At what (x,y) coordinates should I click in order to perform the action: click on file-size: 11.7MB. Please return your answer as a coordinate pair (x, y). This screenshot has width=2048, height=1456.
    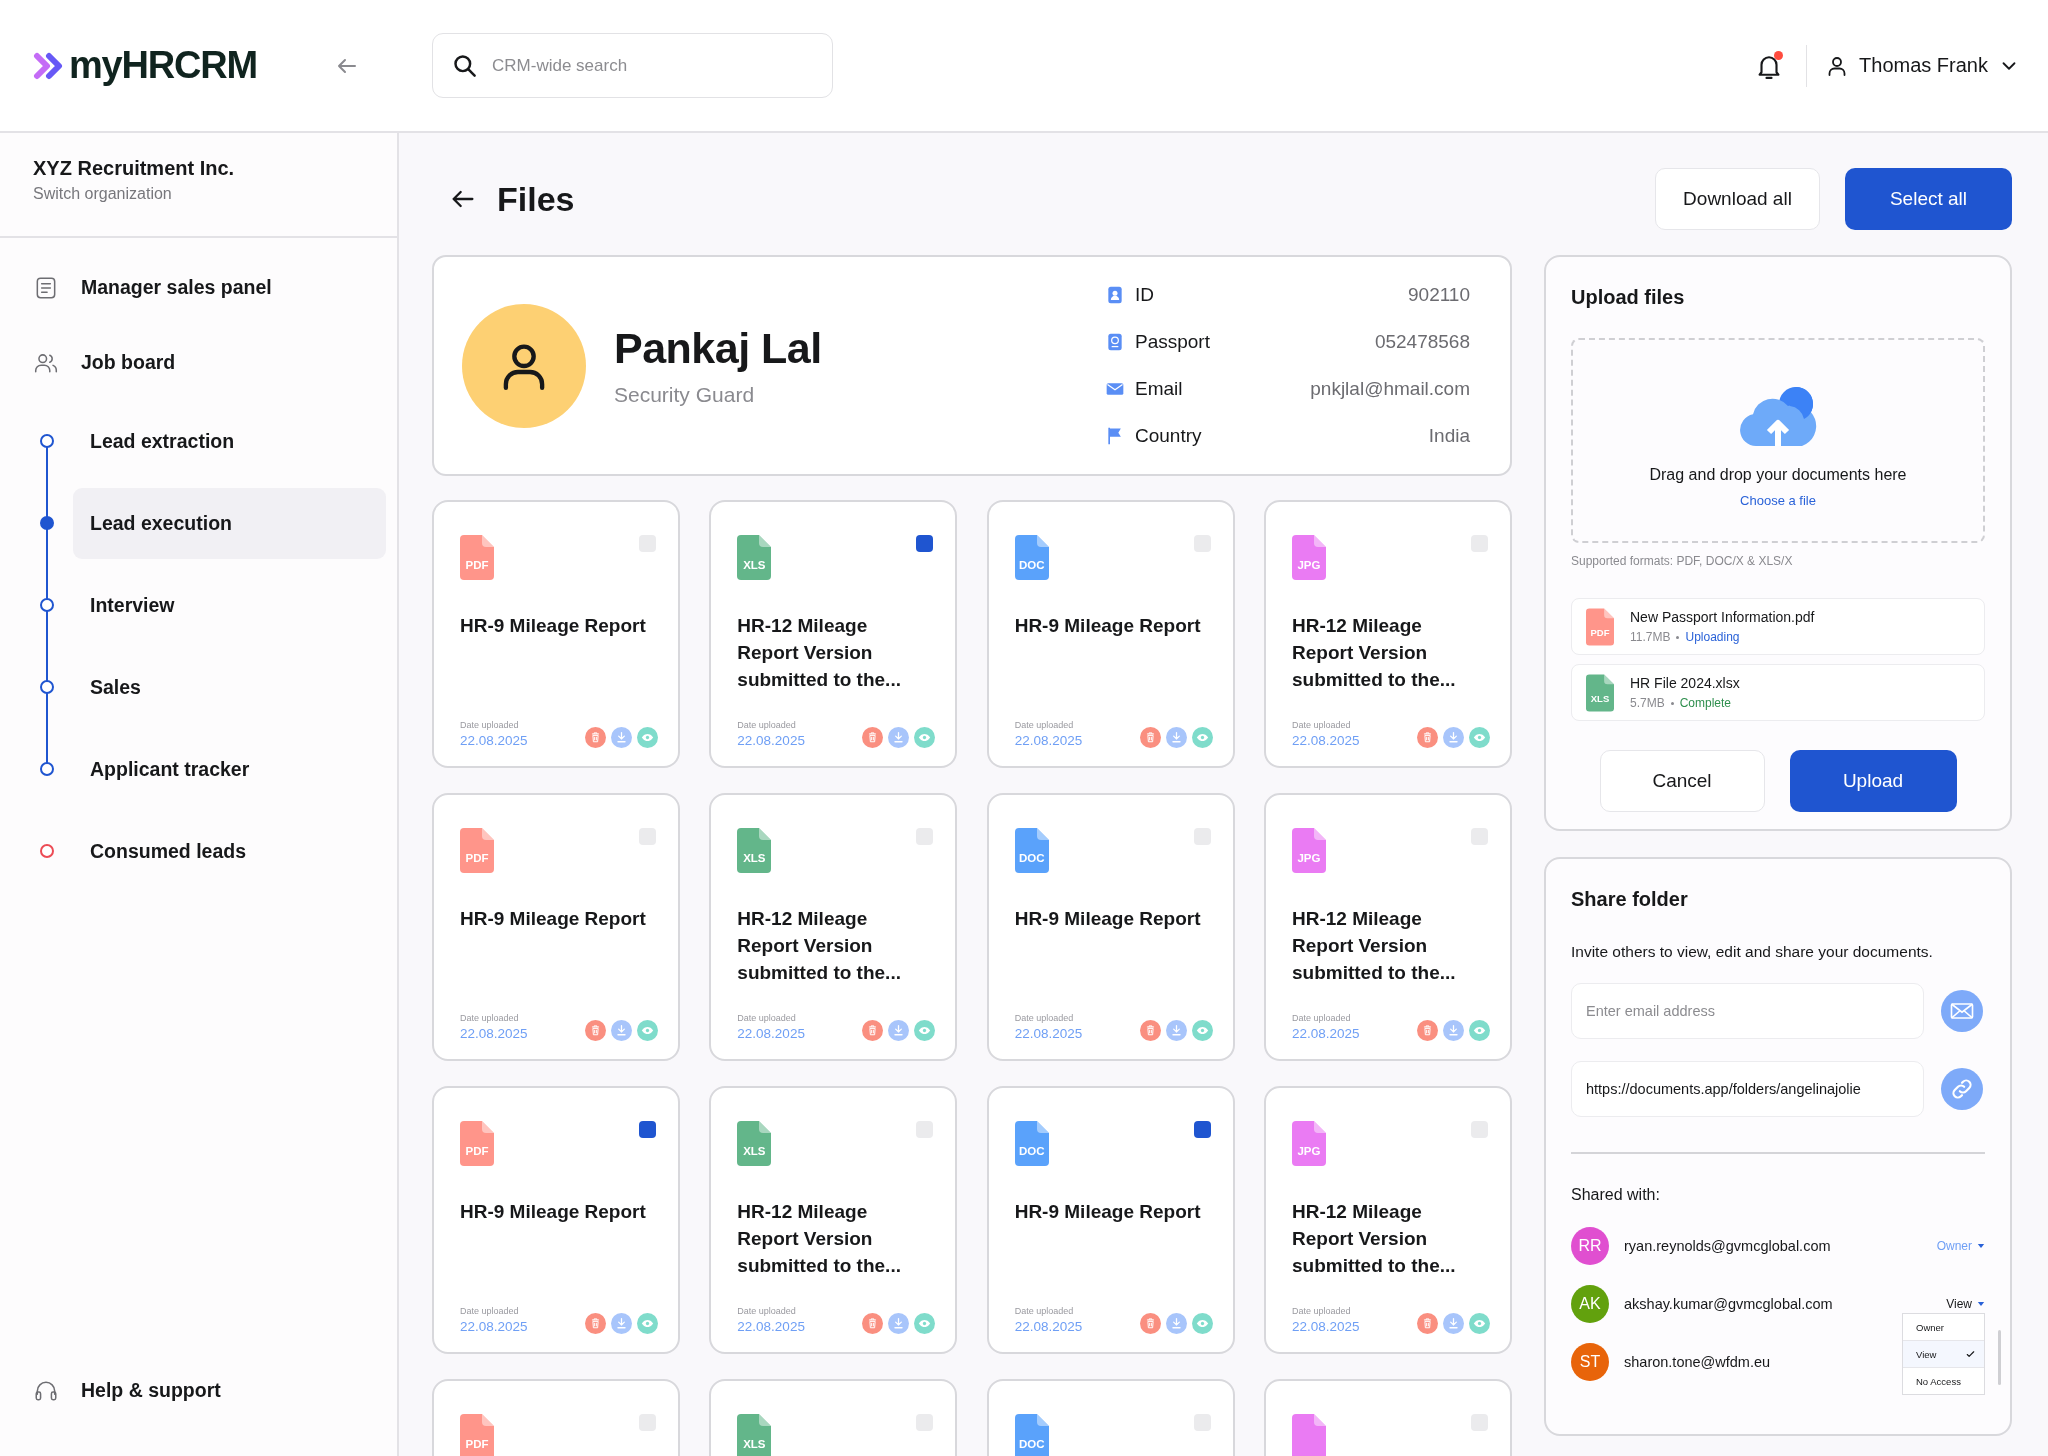
    Looking at the image, I should click on (1650, 637).